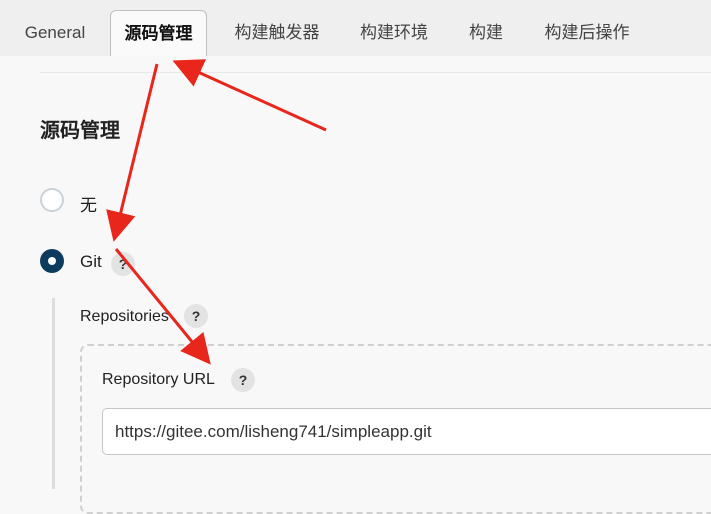 The image size is (711, 514). What do you see at coordinates (243, 380) in the screenshot?
I see `repository-url-help-icon: ?` at bounding box center [243, 380].